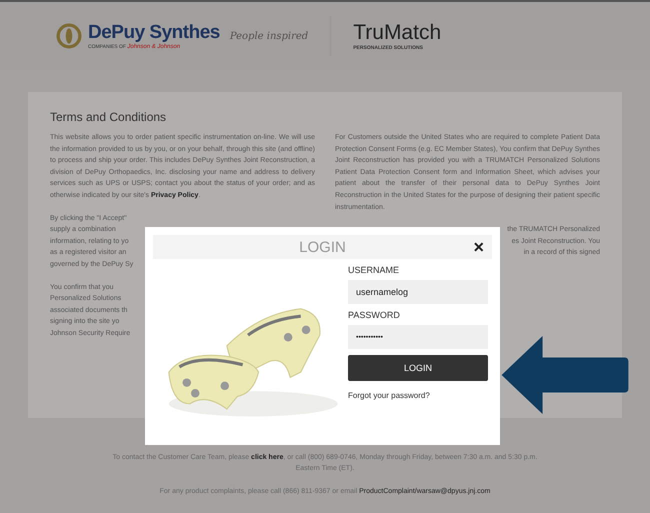 Image resolution: width=650 pixels, height=513 pixels. Describe the element at coordinates (397, 33) in the screenshot. I see `product-name: TruMatch` at that location.